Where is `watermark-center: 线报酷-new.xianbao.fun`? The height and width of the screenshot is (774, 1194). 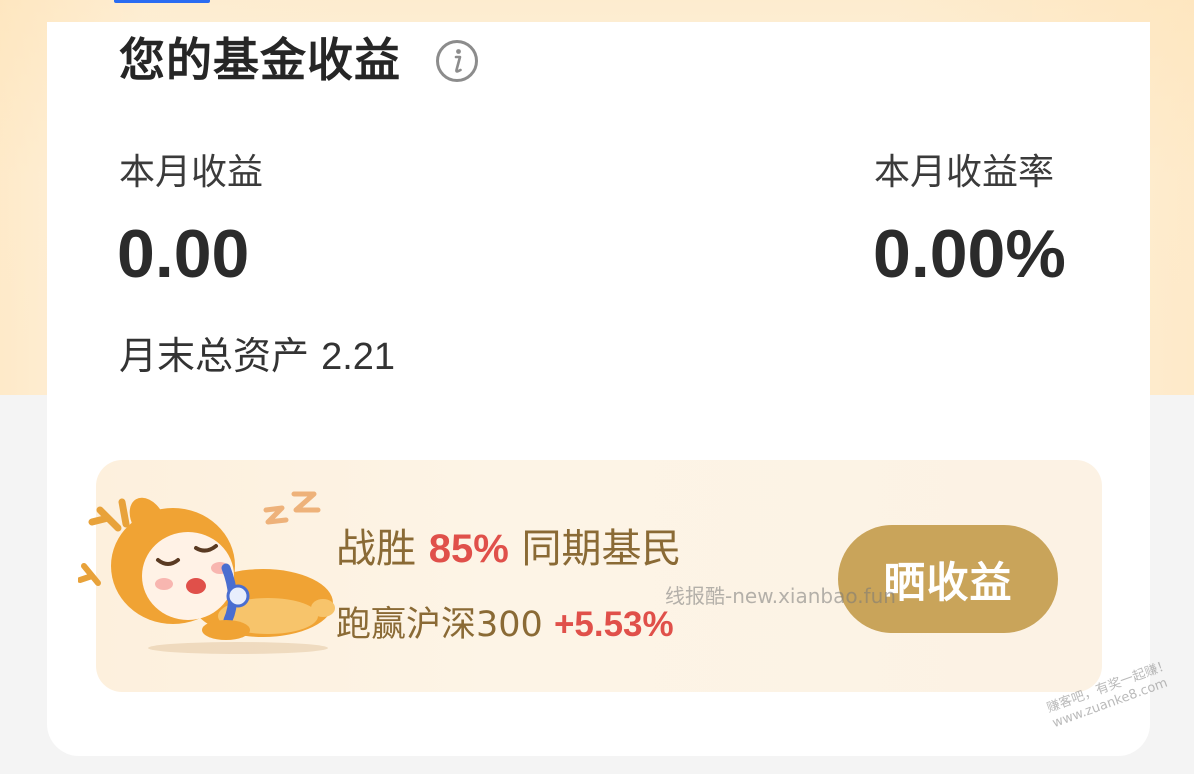 watermark-center: 线报酷-new.xianbao.fun is located at coordinates (780, 596).